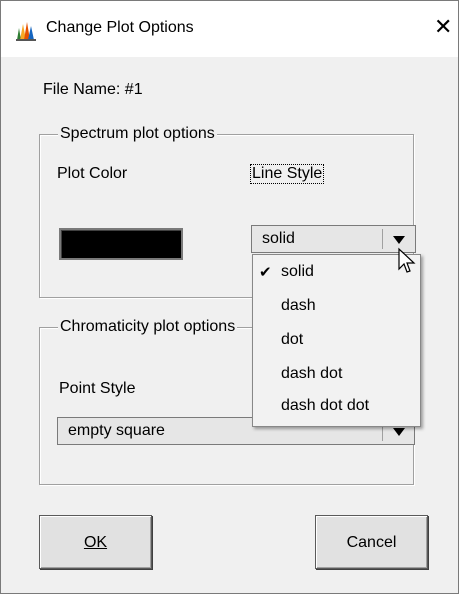 The width and height of the screenshot is (459, 594). I want to click on ok-button-label: OK, so click(95, 542).